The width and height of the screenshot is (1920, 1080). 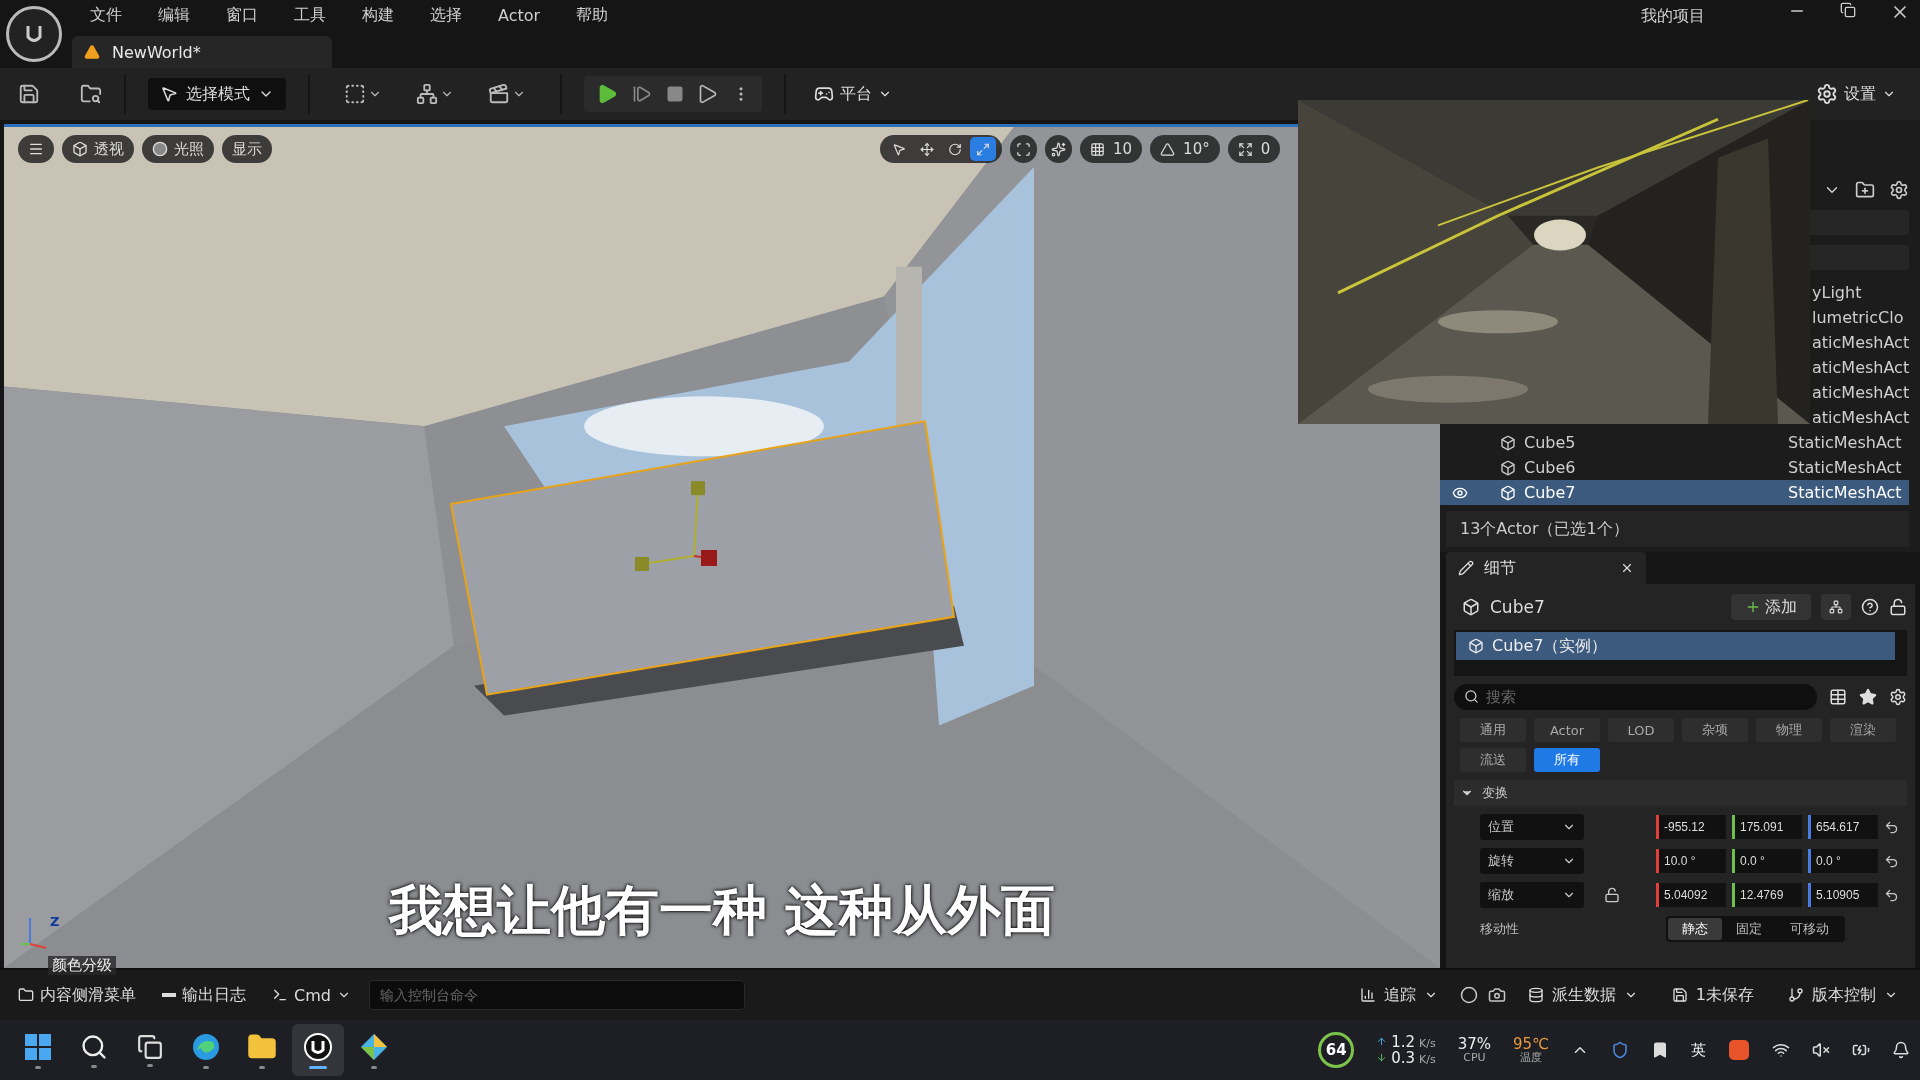 I want to click on restore-icon, so click(x=1848, y=10).